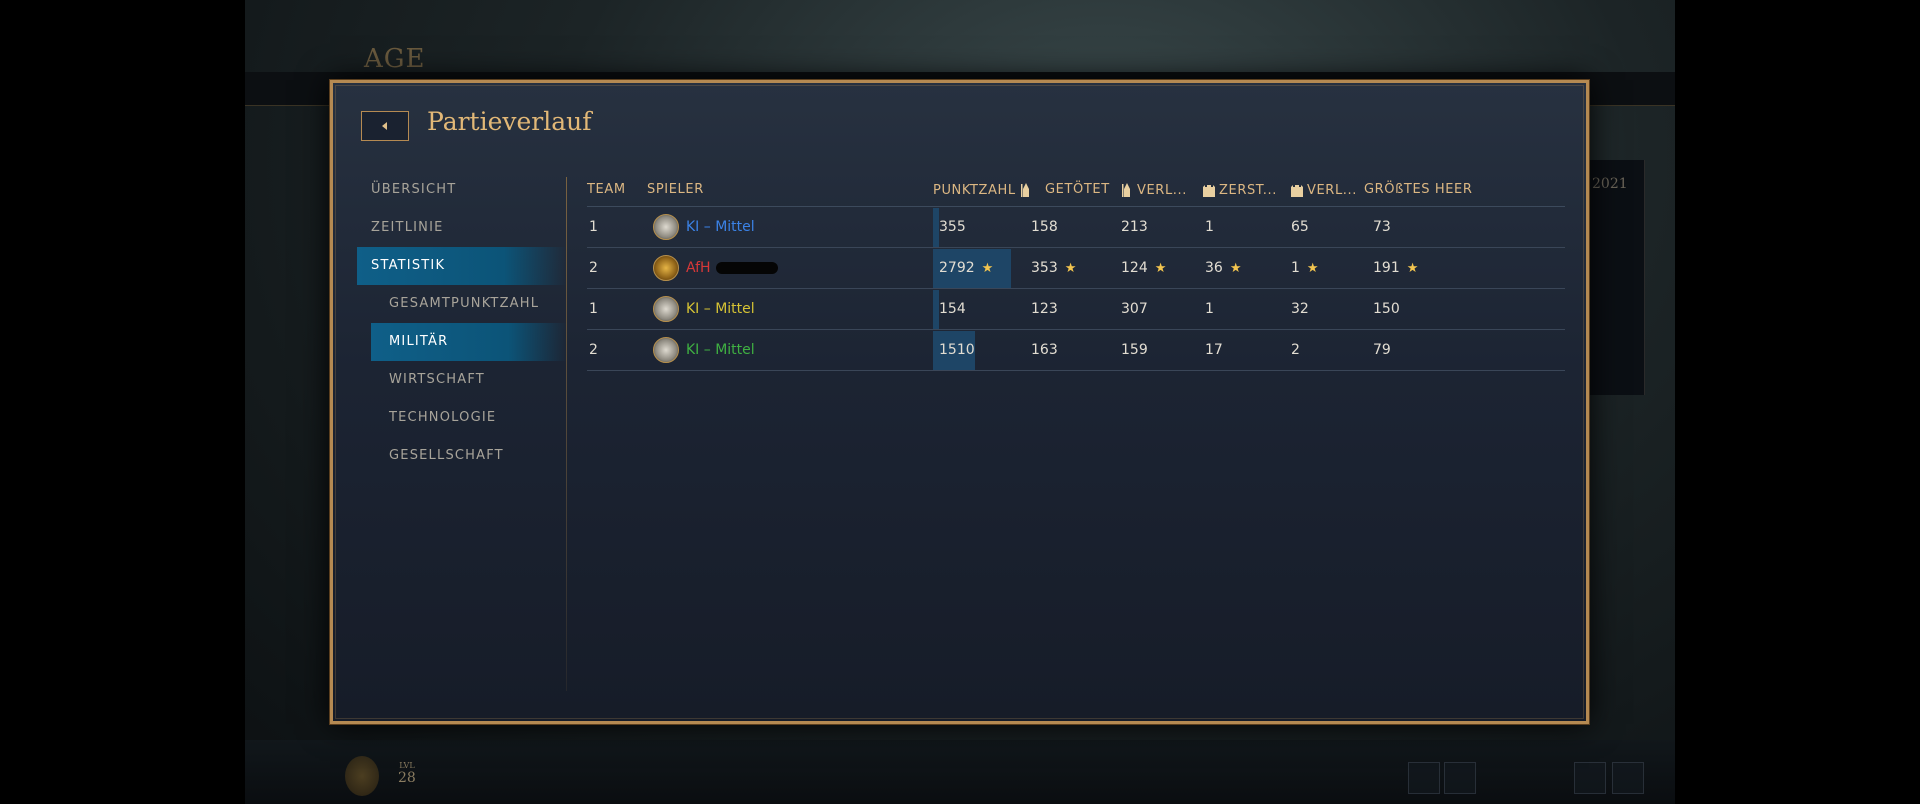 Image resolution: width=1920 pixels, height=804 pixels. I want to click on background-side-panel-text: 2021, so click(1610, 184).